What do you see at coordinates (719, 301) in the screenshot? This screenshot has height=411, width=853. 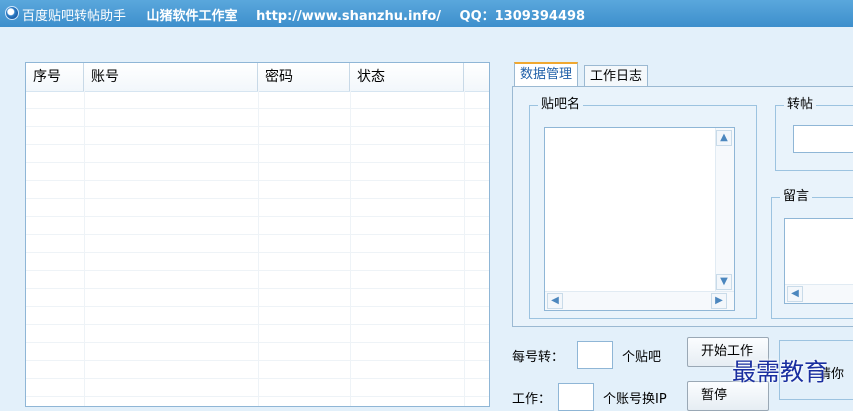 I see `scroll-right-icon: ▶` at bounding box center [719, 301].